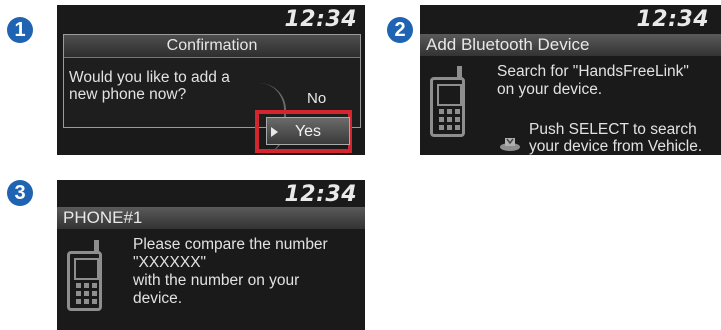 This screenshot has height=330, width=721. What do you see at coordinates (230, 244) in the screenshot?
I see `compare-line-1: Please compare the number` at bounding box center [230, 244].